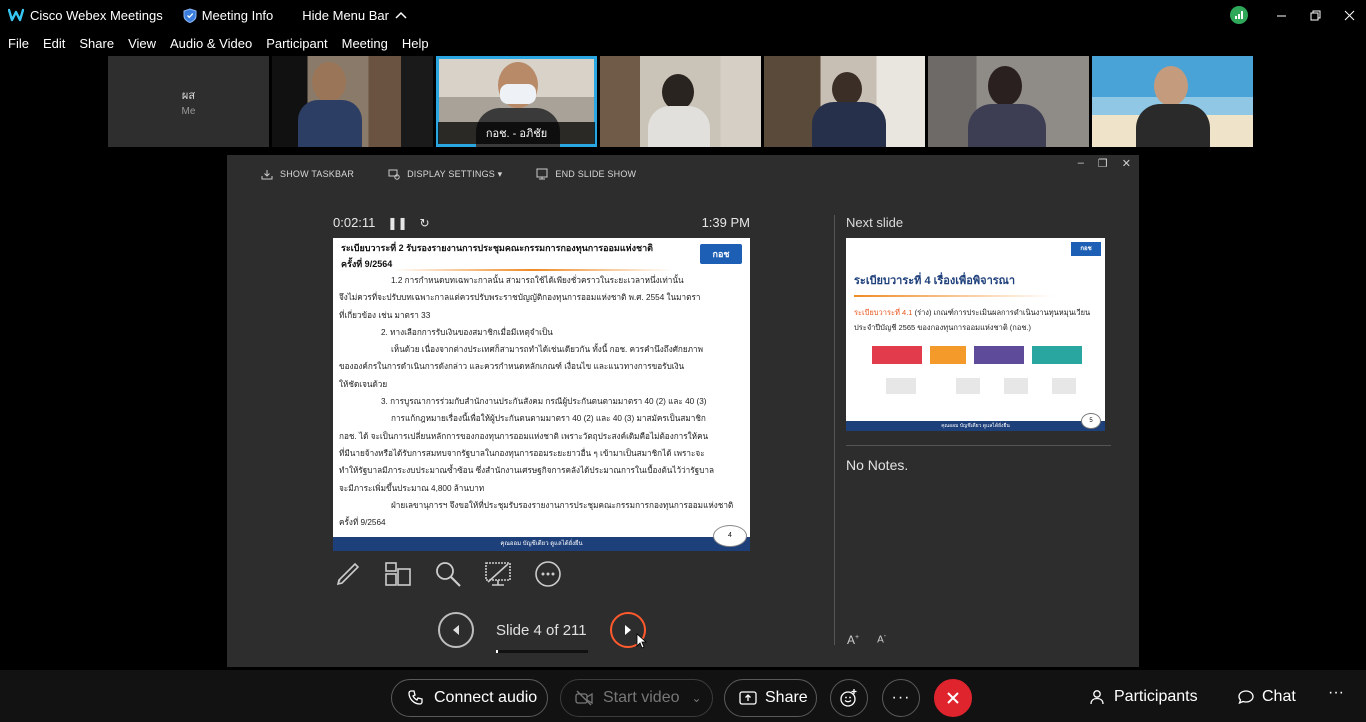 The width and height of the screenshot is (1366, 722). I want to click on chat-bubble-icon, so click(1246, 697).